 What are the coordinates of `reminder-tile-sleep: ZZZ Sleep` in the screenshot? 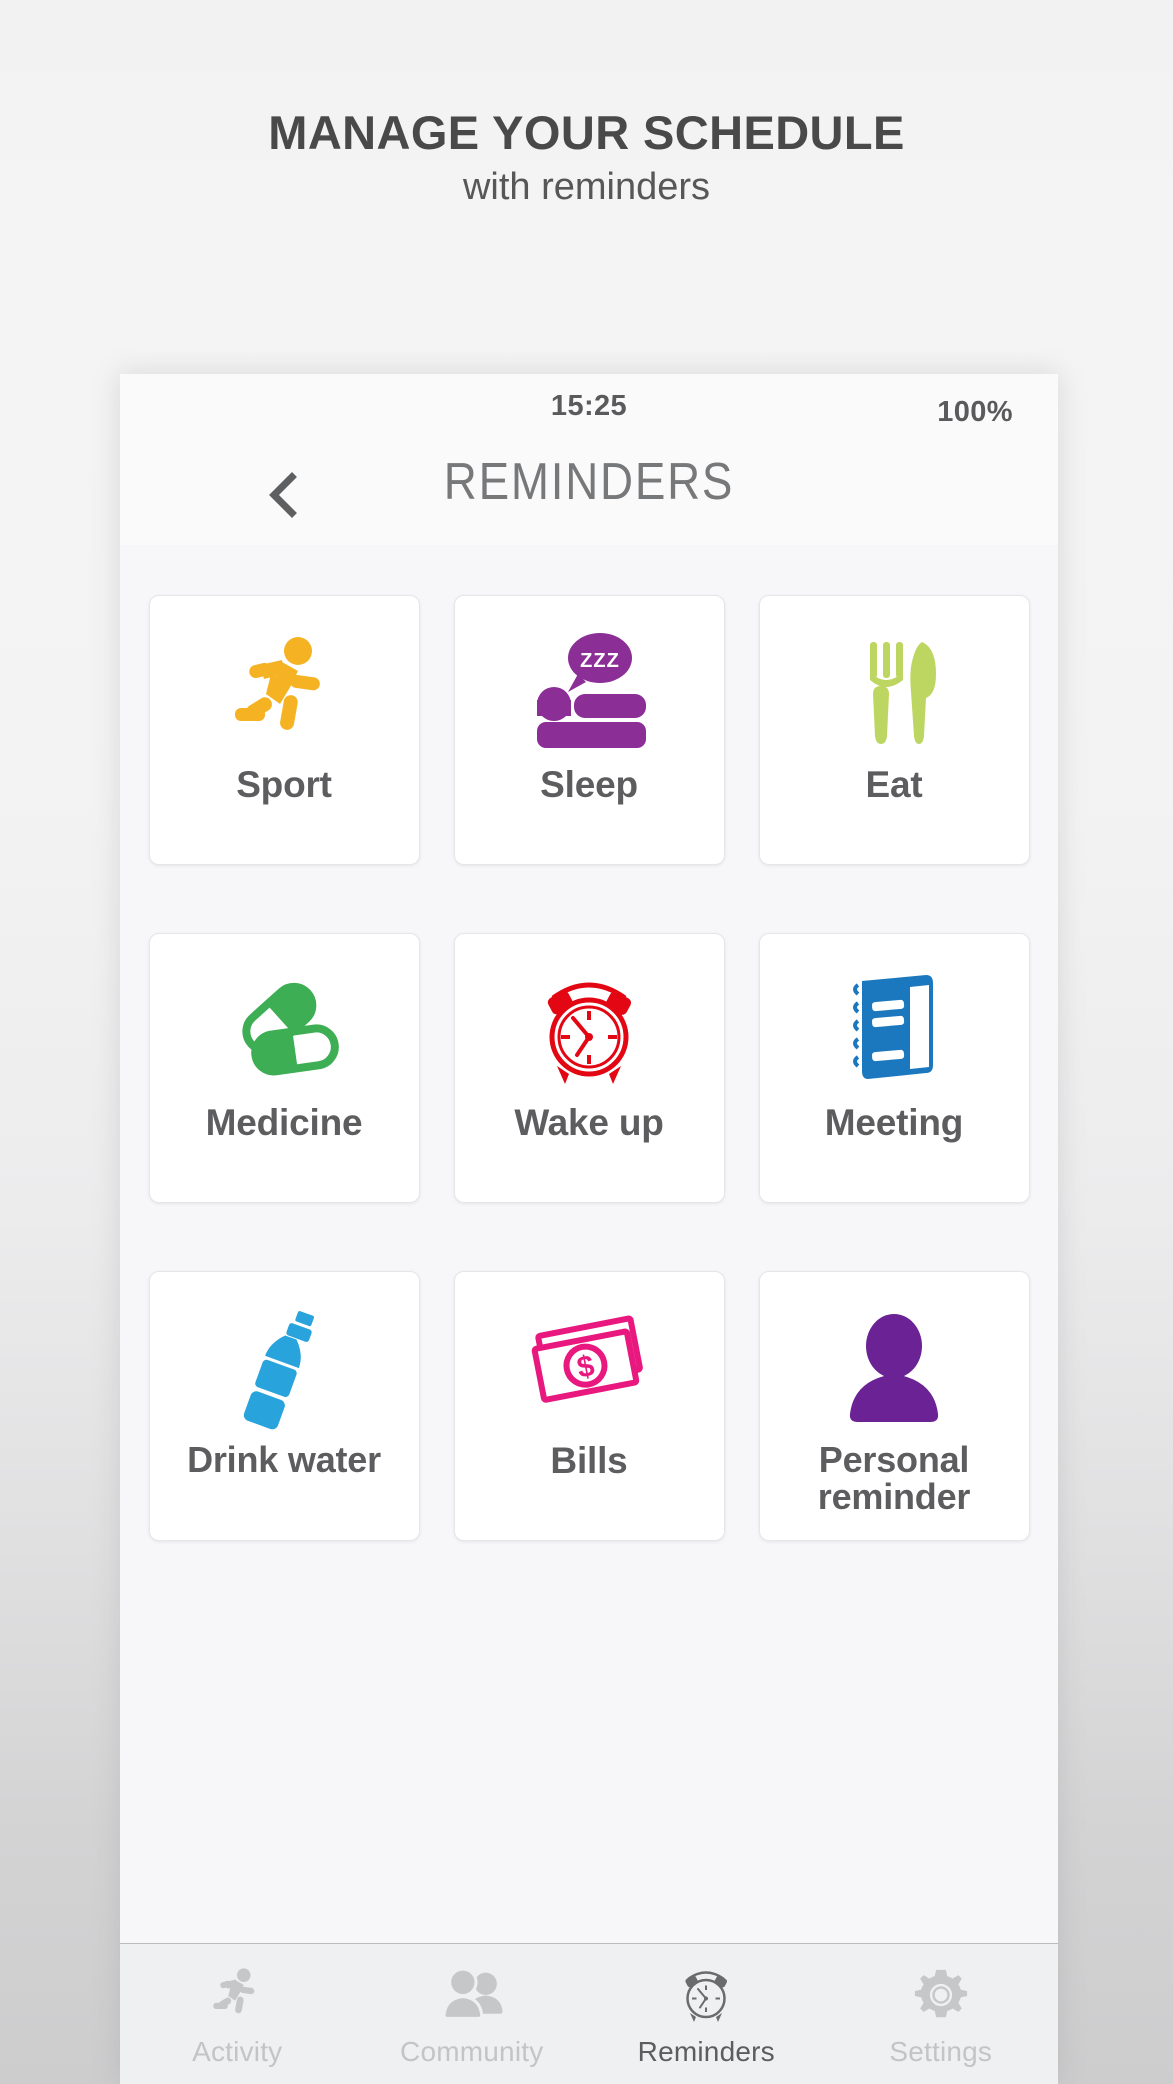 It's located at (589, 730).